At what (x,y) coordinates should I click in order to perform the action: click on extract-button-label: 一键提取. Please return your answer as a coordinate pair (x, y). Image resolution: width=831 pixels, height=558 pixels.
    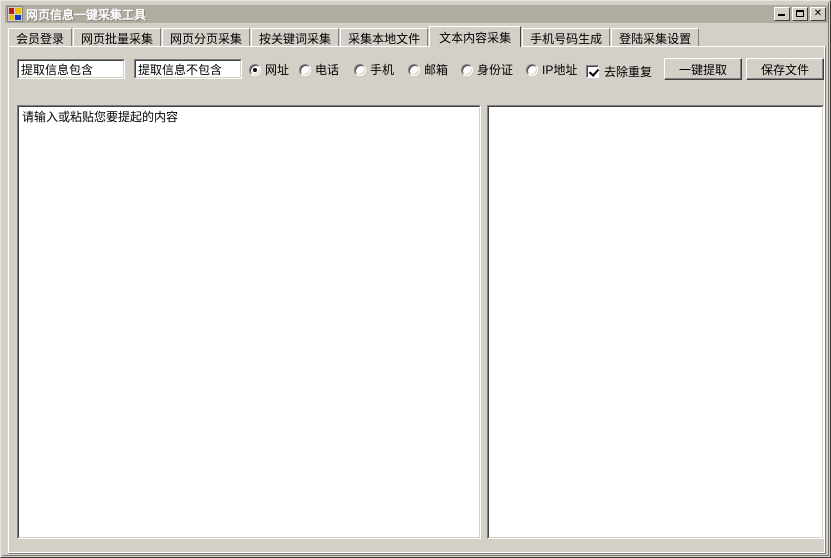
    Looking at the image, I should click on (702, 69).